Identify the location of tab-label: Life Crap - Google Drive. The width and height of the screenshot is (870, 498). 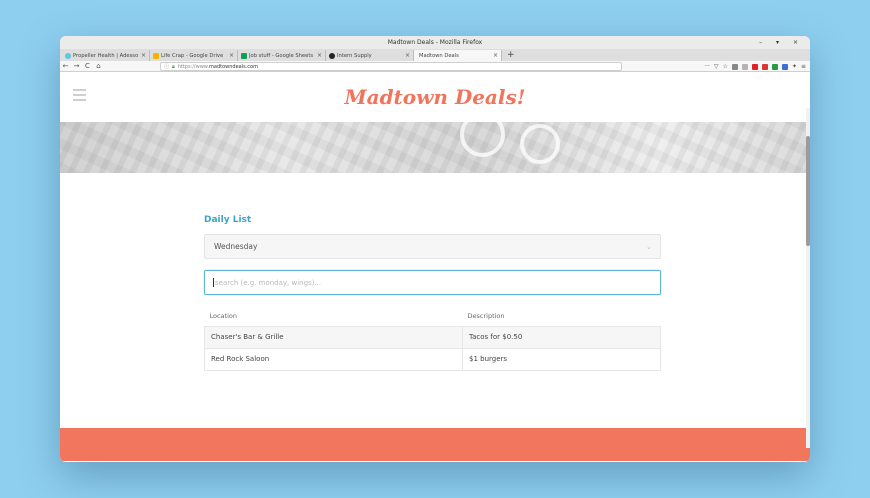
(192, 55).